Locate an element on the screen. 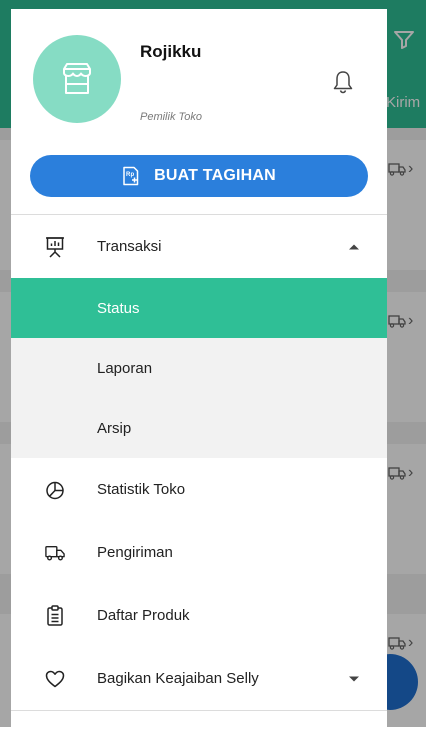 Image resolution: width=426 pixels, height=744 pixels. pie-chart-icon is located at coordinates (55, 490).